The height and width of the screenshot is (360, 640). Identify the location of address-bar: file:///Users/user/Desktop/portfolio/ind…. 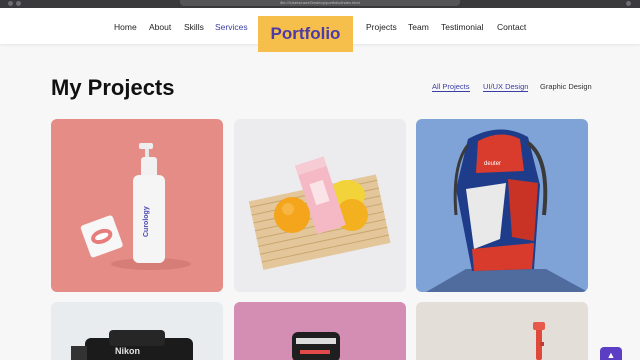
(320, 3).